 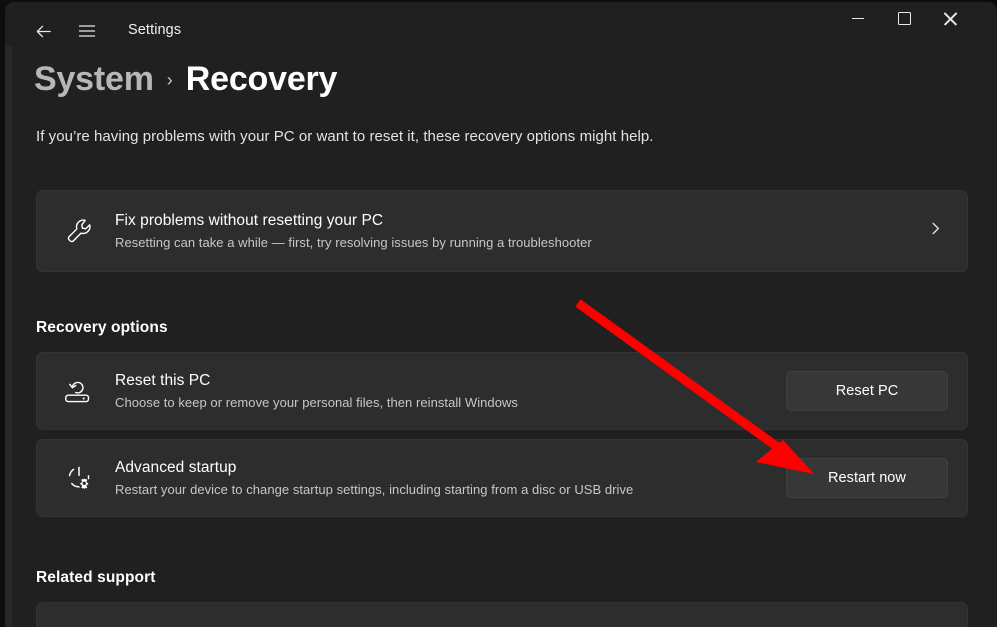 I want to click on chevron-right-icon, so click(x=935, y=231).